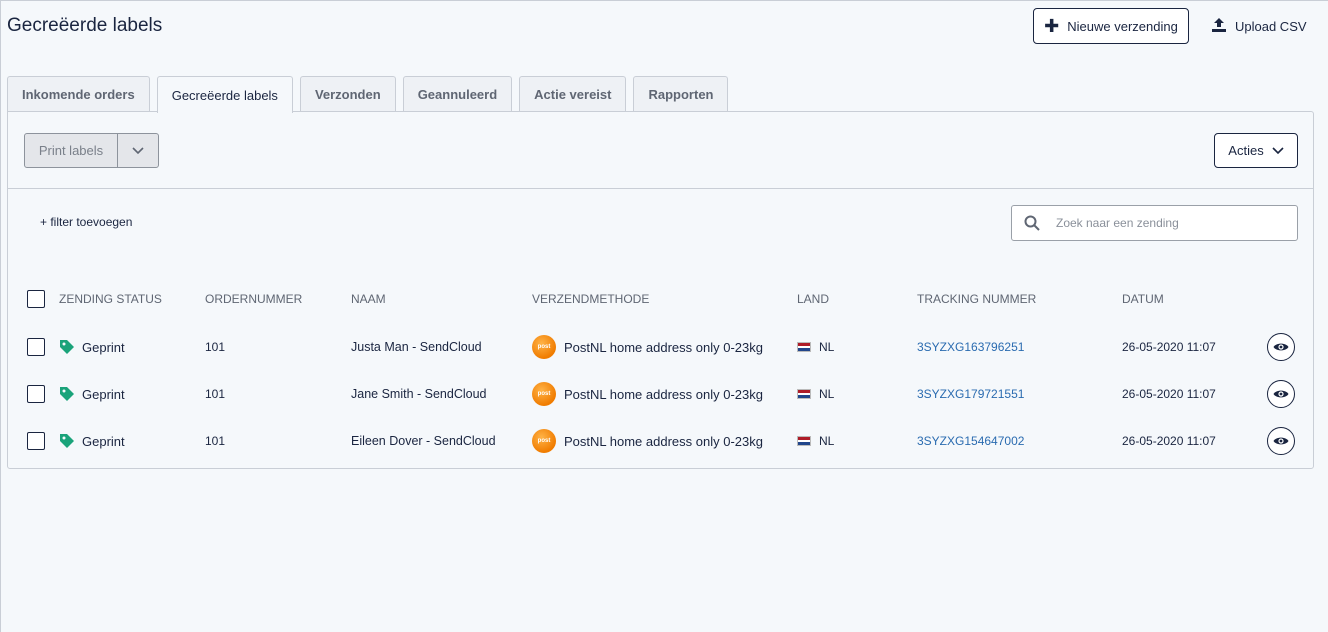 Image resolution: width=1328 pixels, height=632 pixels. What do you see at coordinates (253, 299) in the screenshot?
I see `column-header-order: ORDERNUMMER` at bounding box center [253, 299].